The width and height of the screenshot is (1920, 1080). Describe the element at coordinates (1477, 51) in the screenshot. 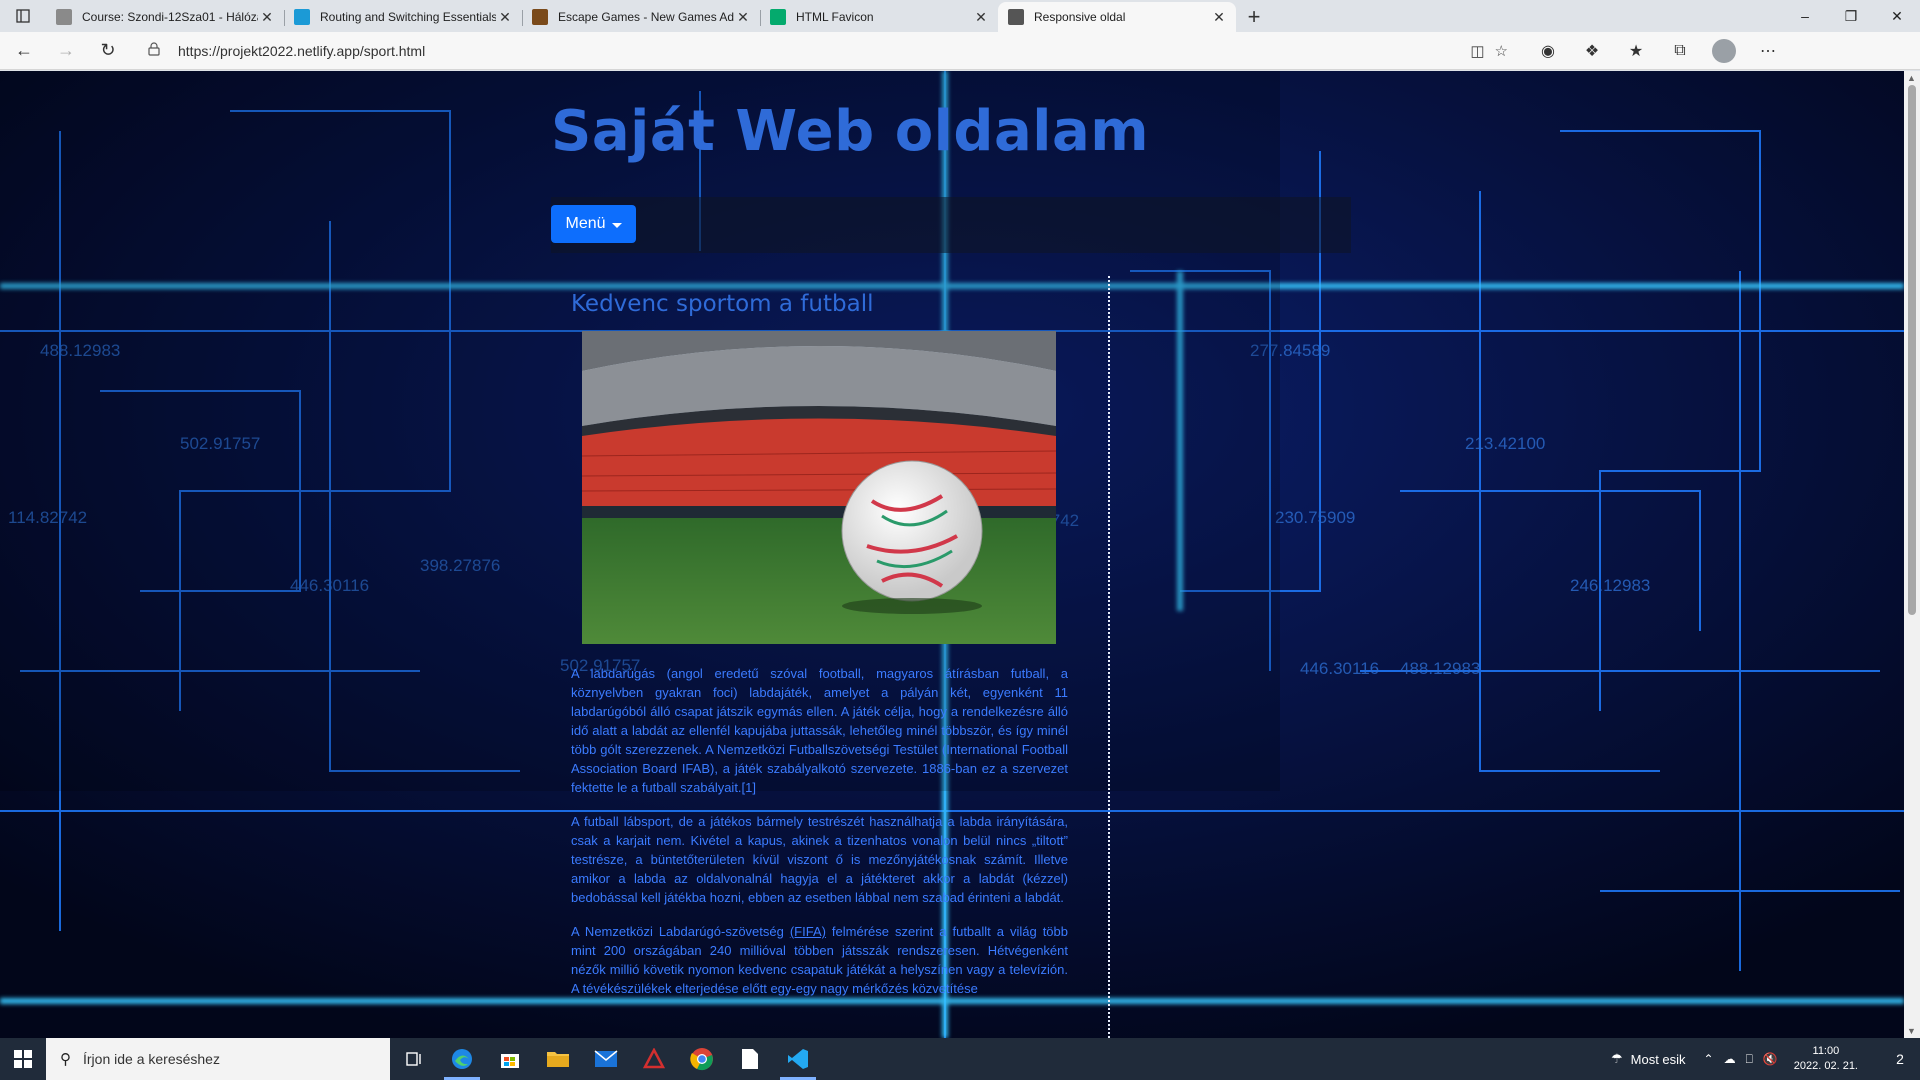

I see `immersive-reader-icon: ◫` at that location.